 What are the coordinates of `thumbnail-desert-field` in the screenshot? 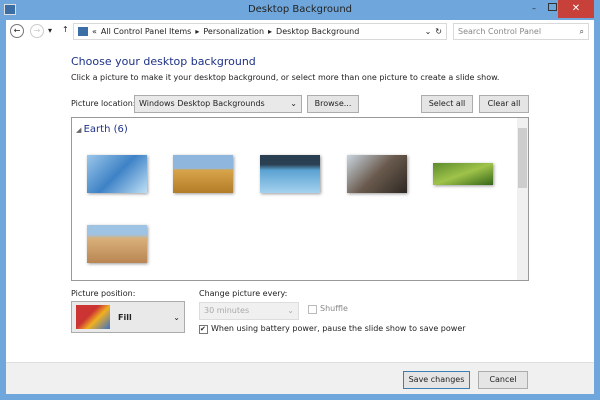 It's located at (203, 174).